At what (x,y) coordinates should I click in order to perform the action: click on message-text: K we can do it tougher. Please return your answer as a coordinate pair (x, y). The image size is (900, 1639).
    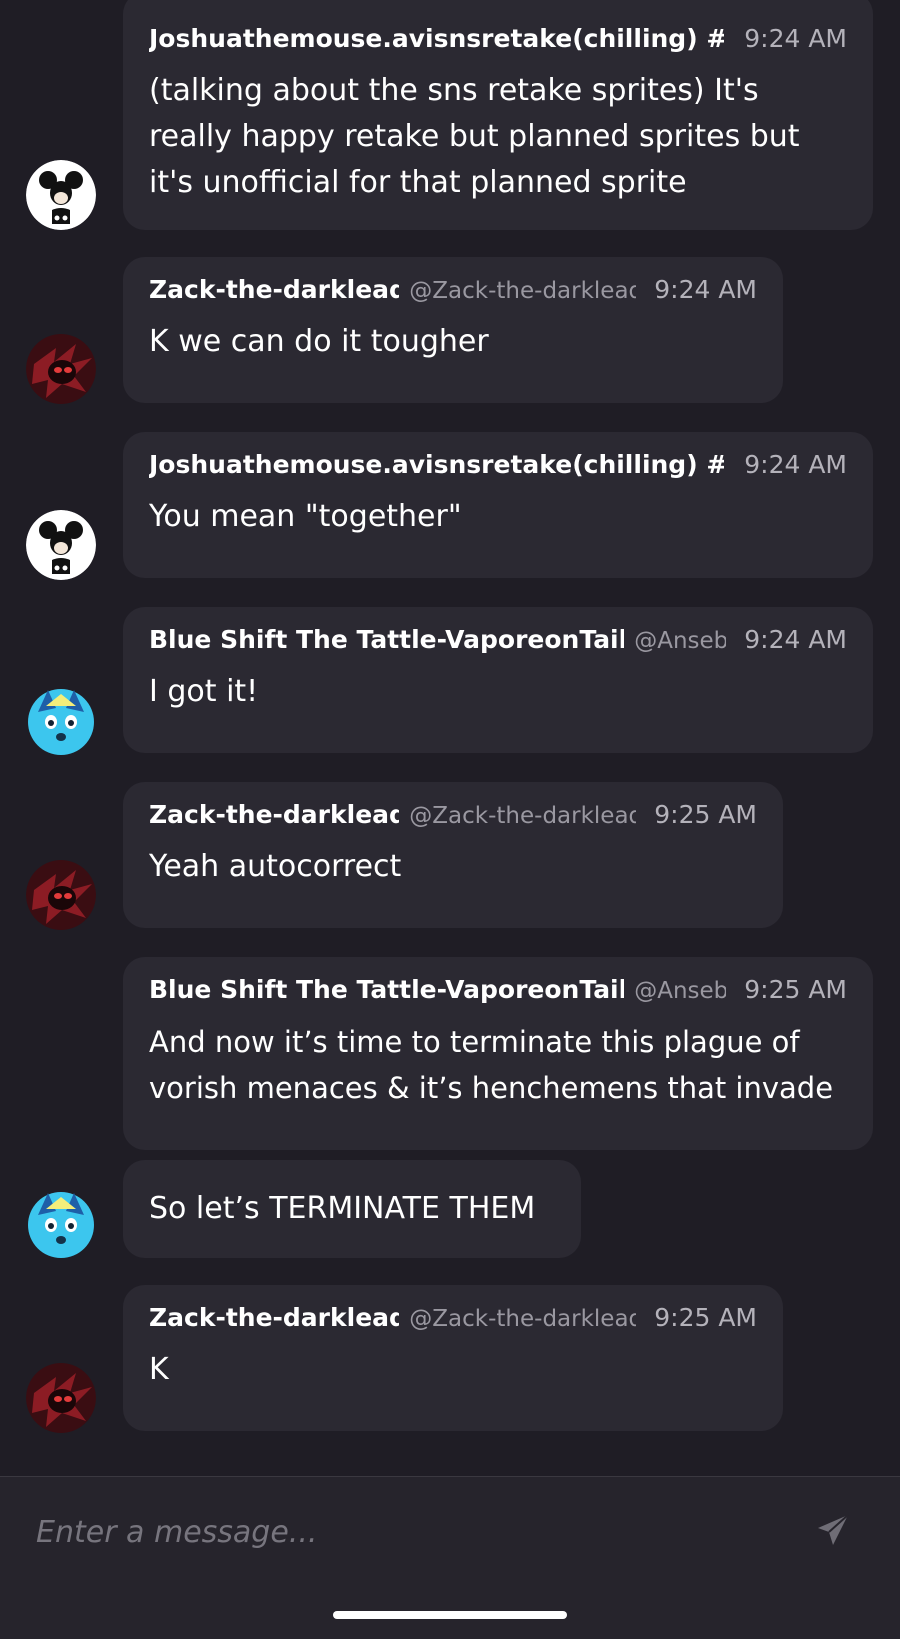
    Looking at the image, I should click on (319, 341).